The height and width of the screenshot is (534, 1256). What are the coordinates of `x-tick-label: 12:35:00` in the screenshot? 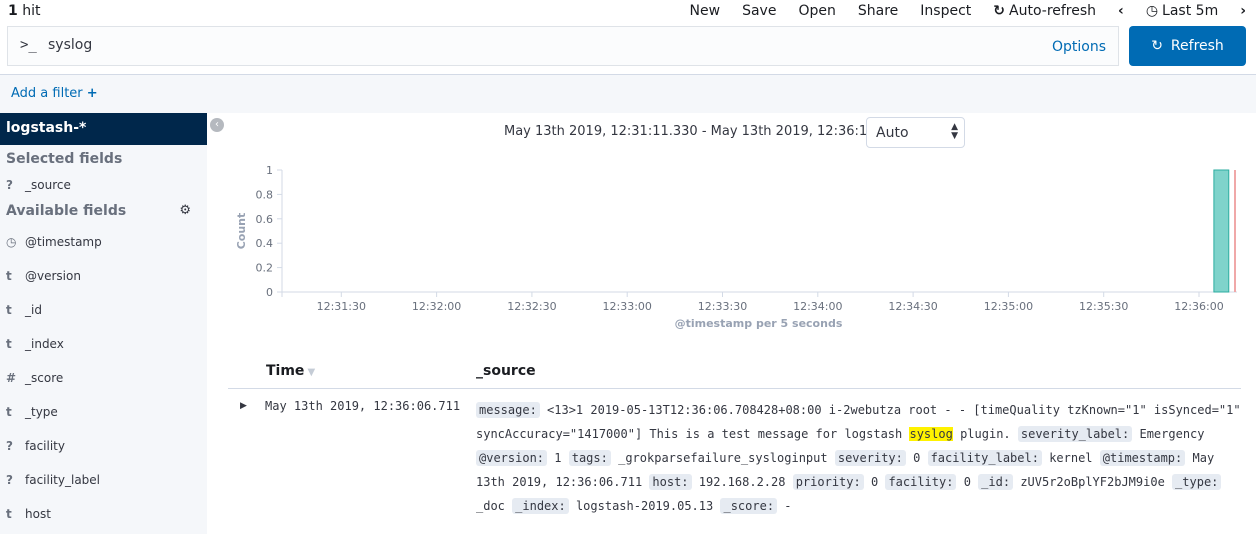 It's located at (1008, 306).